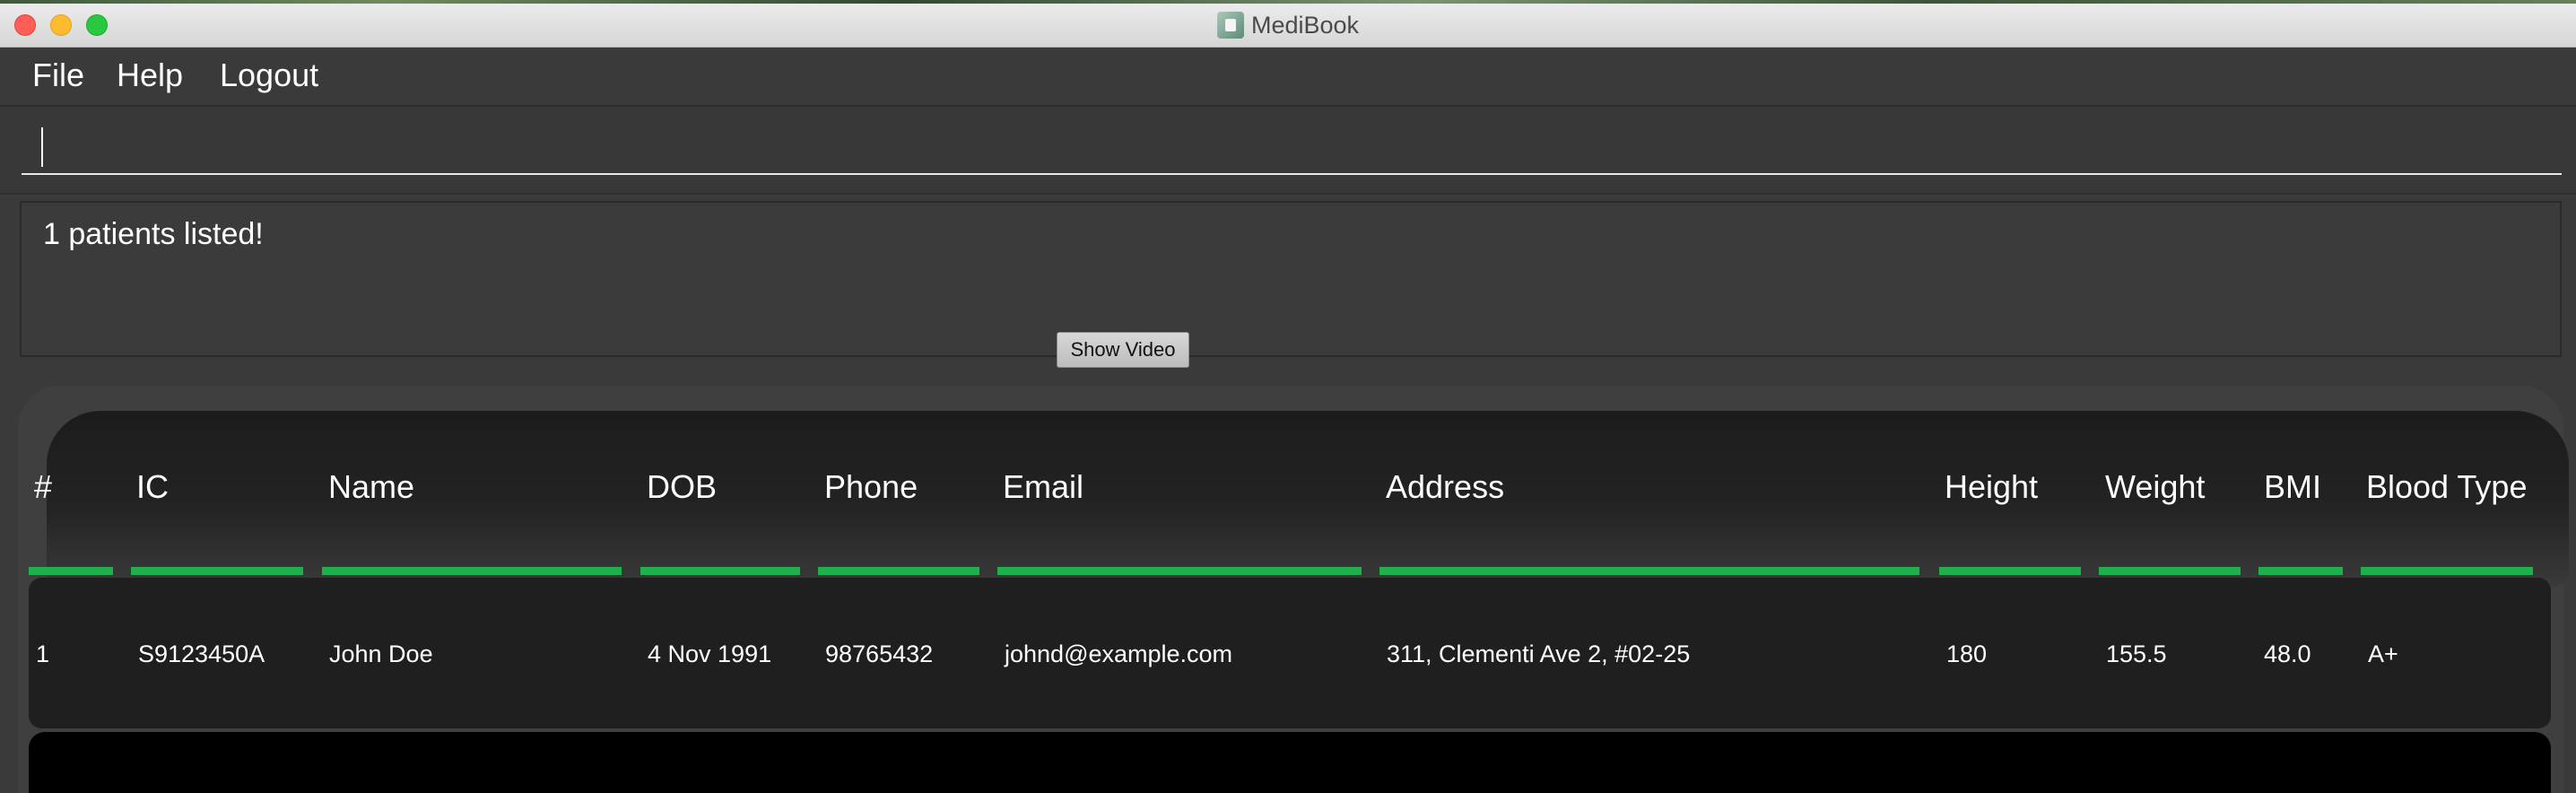 The height and width of the screenshot is (793, 2576). I want to click on show-video-button: Show Video, so click(1123, 350).